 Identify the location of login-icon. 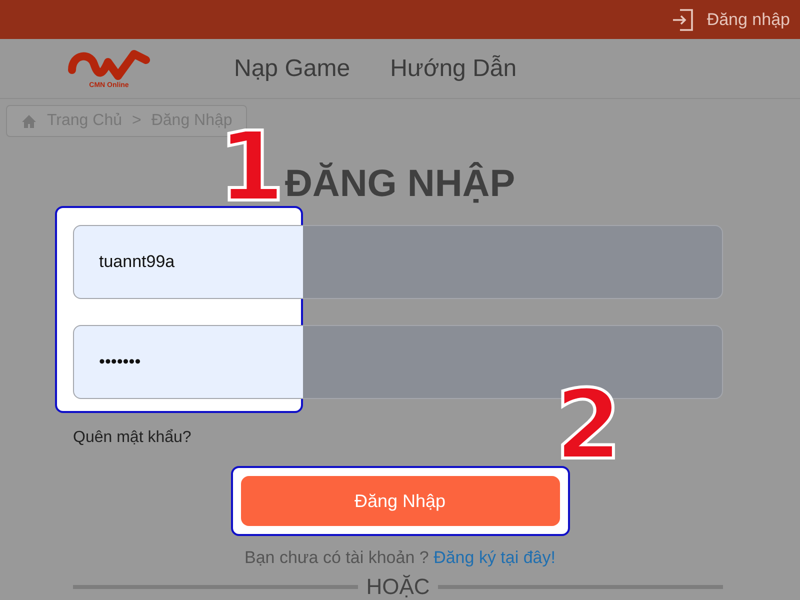
(682, 19).